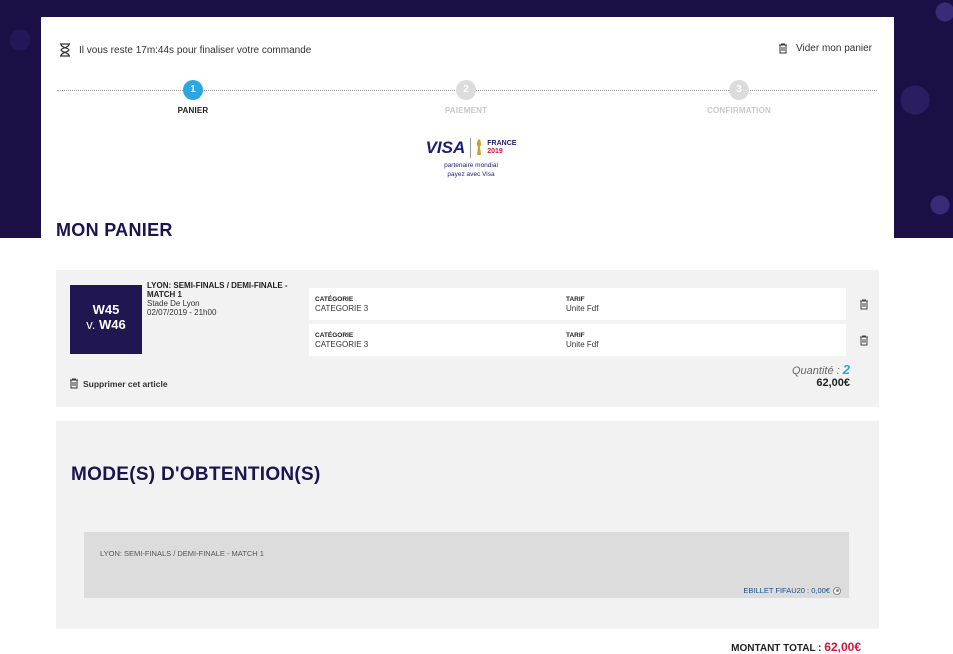  I want to click on step-panier: 1 PANIER, so click(193, 97).